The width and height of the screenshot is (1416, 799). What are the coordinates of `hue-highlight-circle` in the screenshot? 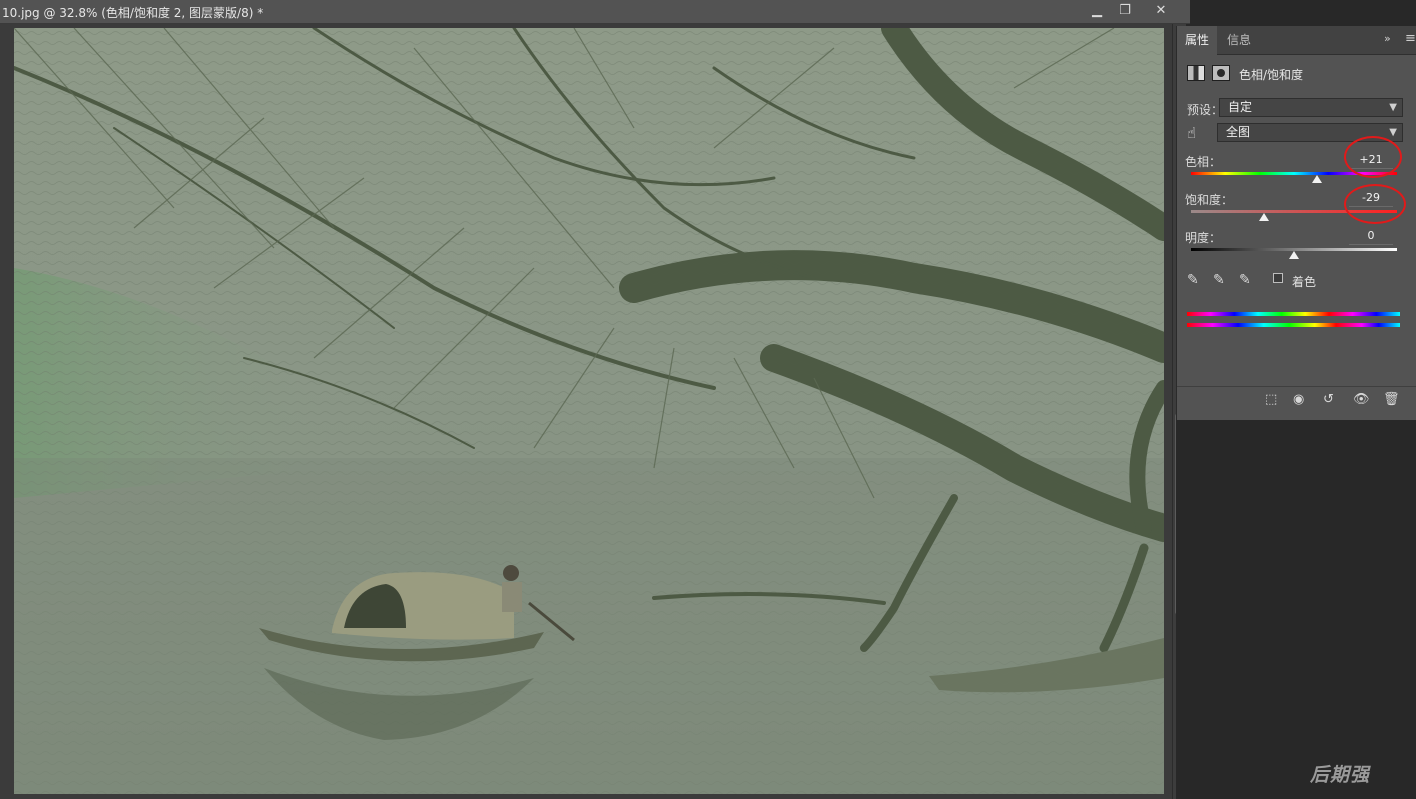 It's located at (1373, 157).